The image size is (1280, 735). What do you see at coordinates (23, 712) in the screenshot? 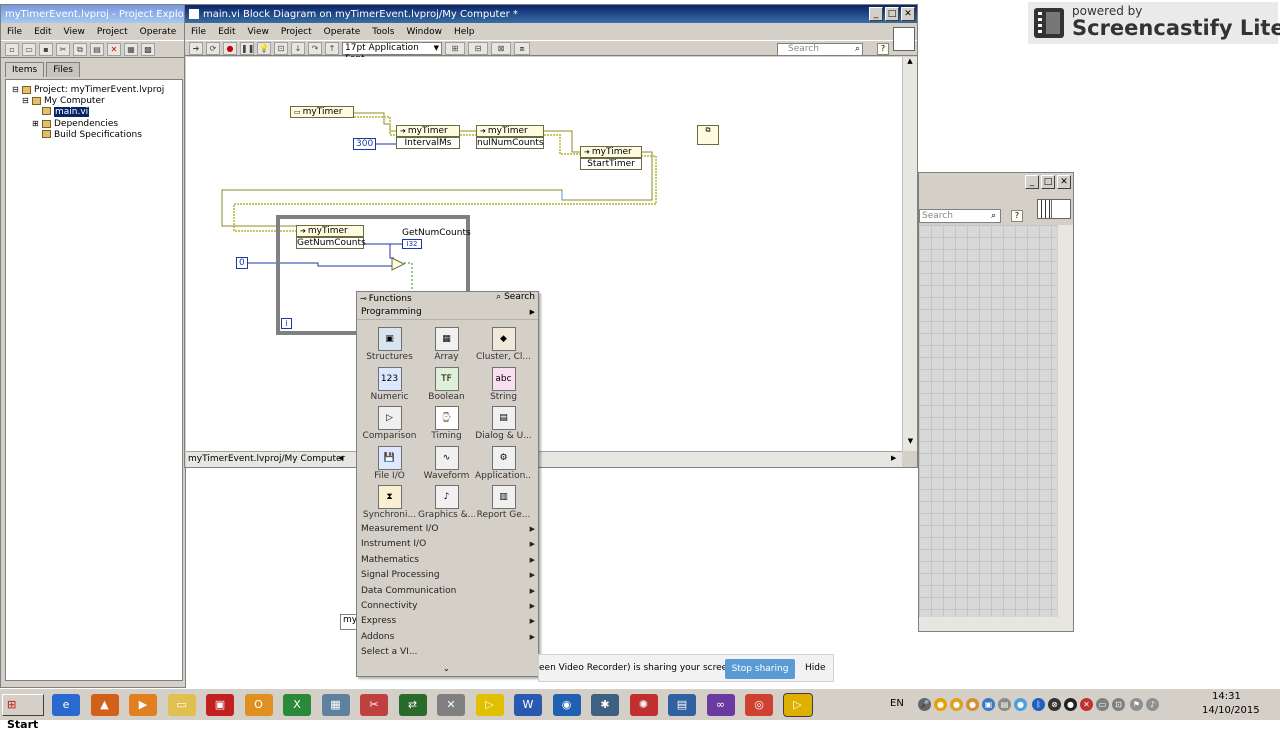
I see `start-button: ⊞ Start` at bounding box center [23, 712].